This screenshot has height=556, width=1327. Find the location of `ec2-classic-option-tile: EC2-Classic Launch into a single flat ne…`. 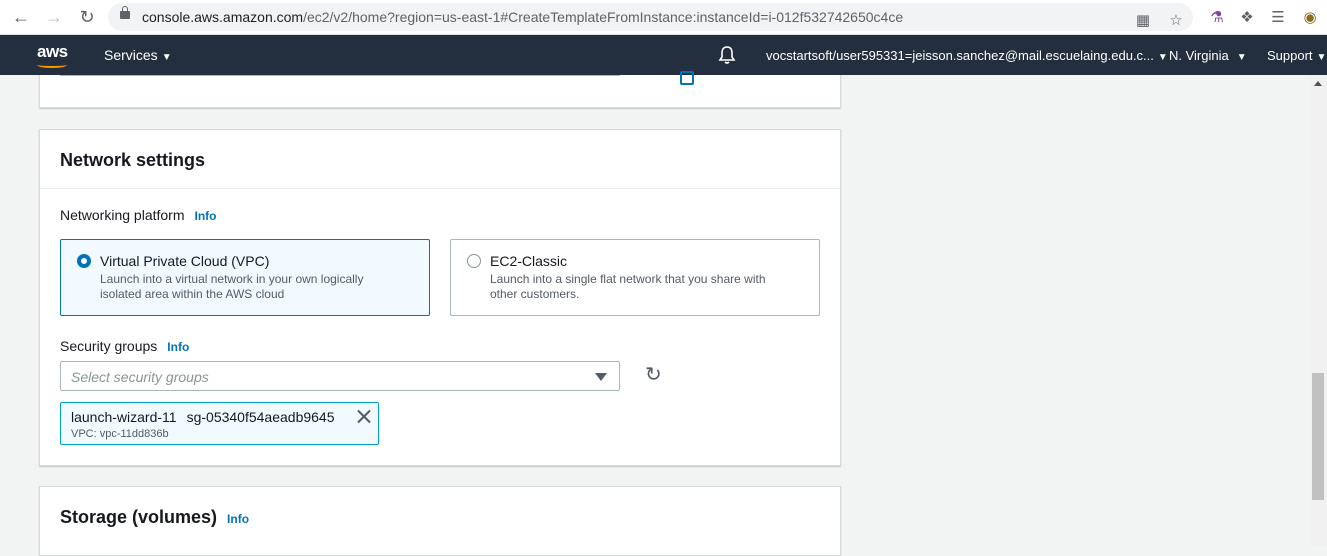

ec2-classic-option-tile: EC2-Classic Launch into a single flat ne… is located at coordinates (635, 277).